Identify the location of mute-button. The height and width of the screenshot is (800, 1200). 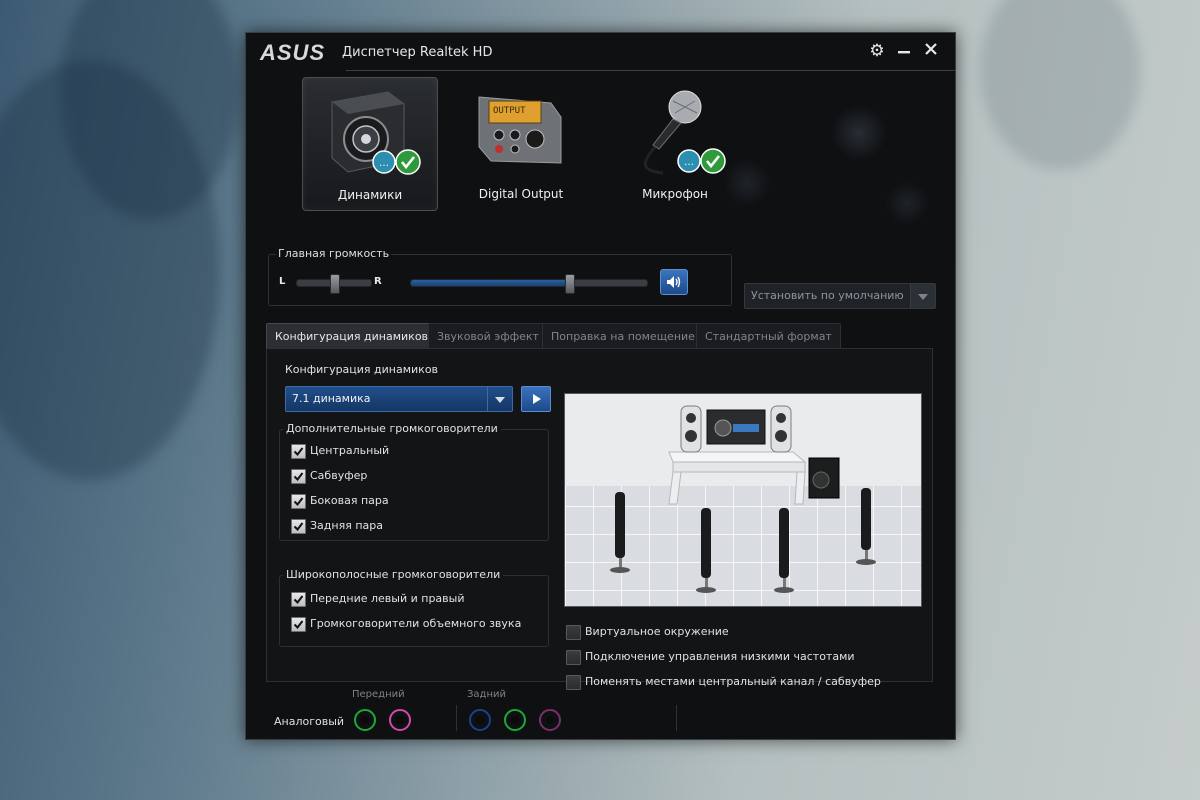
(674, 282).